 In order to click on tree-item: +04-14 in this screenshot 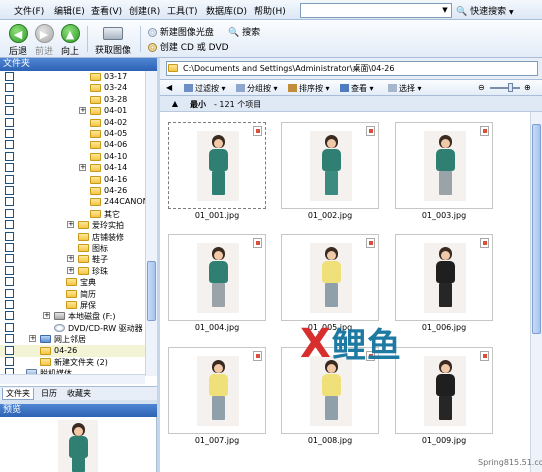, I will do `click(72, 168)`.